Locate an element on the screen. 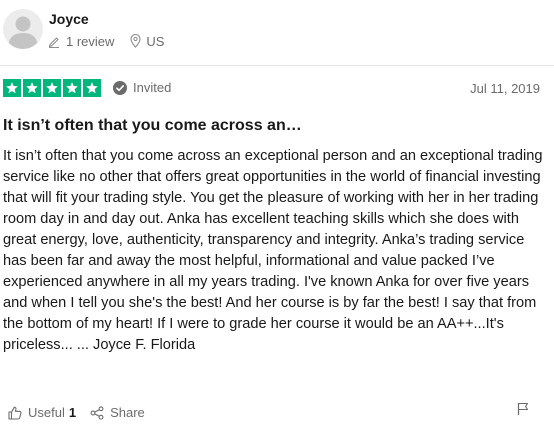 The image size is (554, 442). divider is located at coordinates (277, 65).